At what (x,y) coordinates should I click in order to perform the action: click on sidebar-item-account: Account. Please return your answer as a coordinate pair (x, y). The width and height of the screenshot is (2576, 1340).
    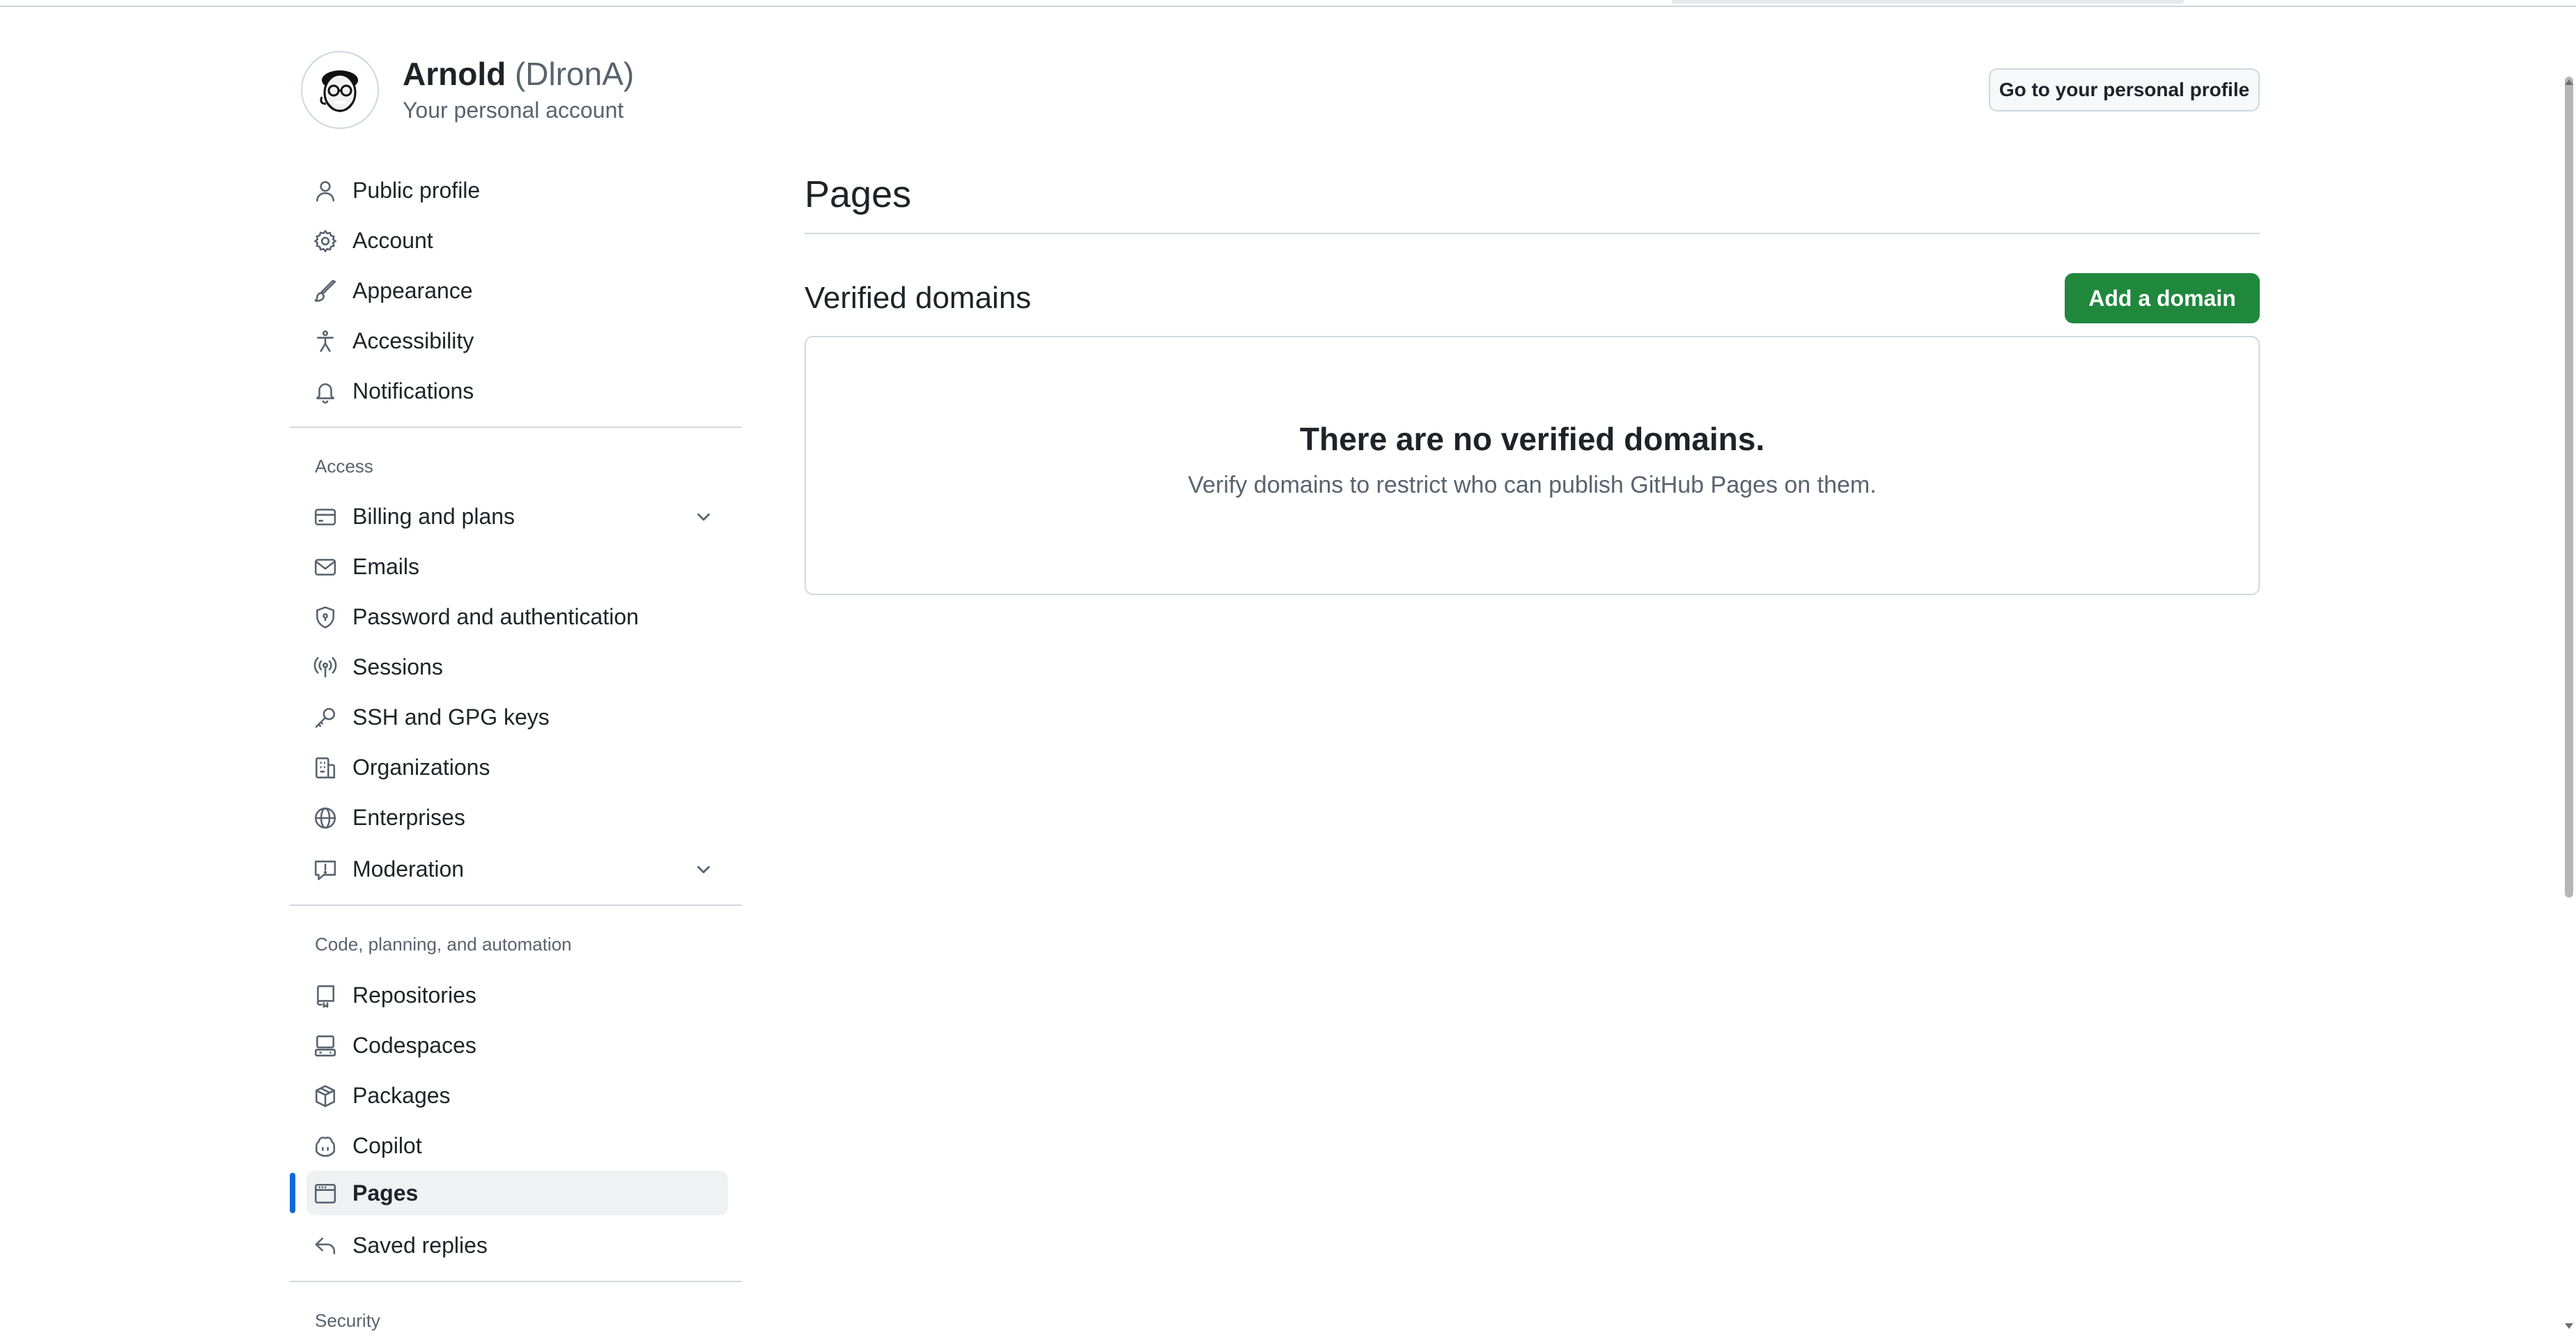
    Looking at the image, I should click on (517, 240).